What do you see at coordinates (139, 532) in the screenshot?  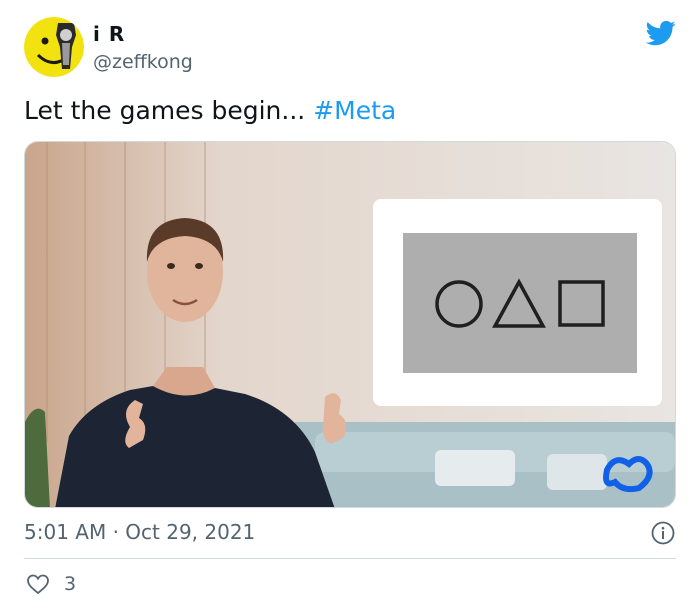 I see `tweet-timestamp: 5:01 AM · Oct 29, 2021` at bounding box center [139, 532].